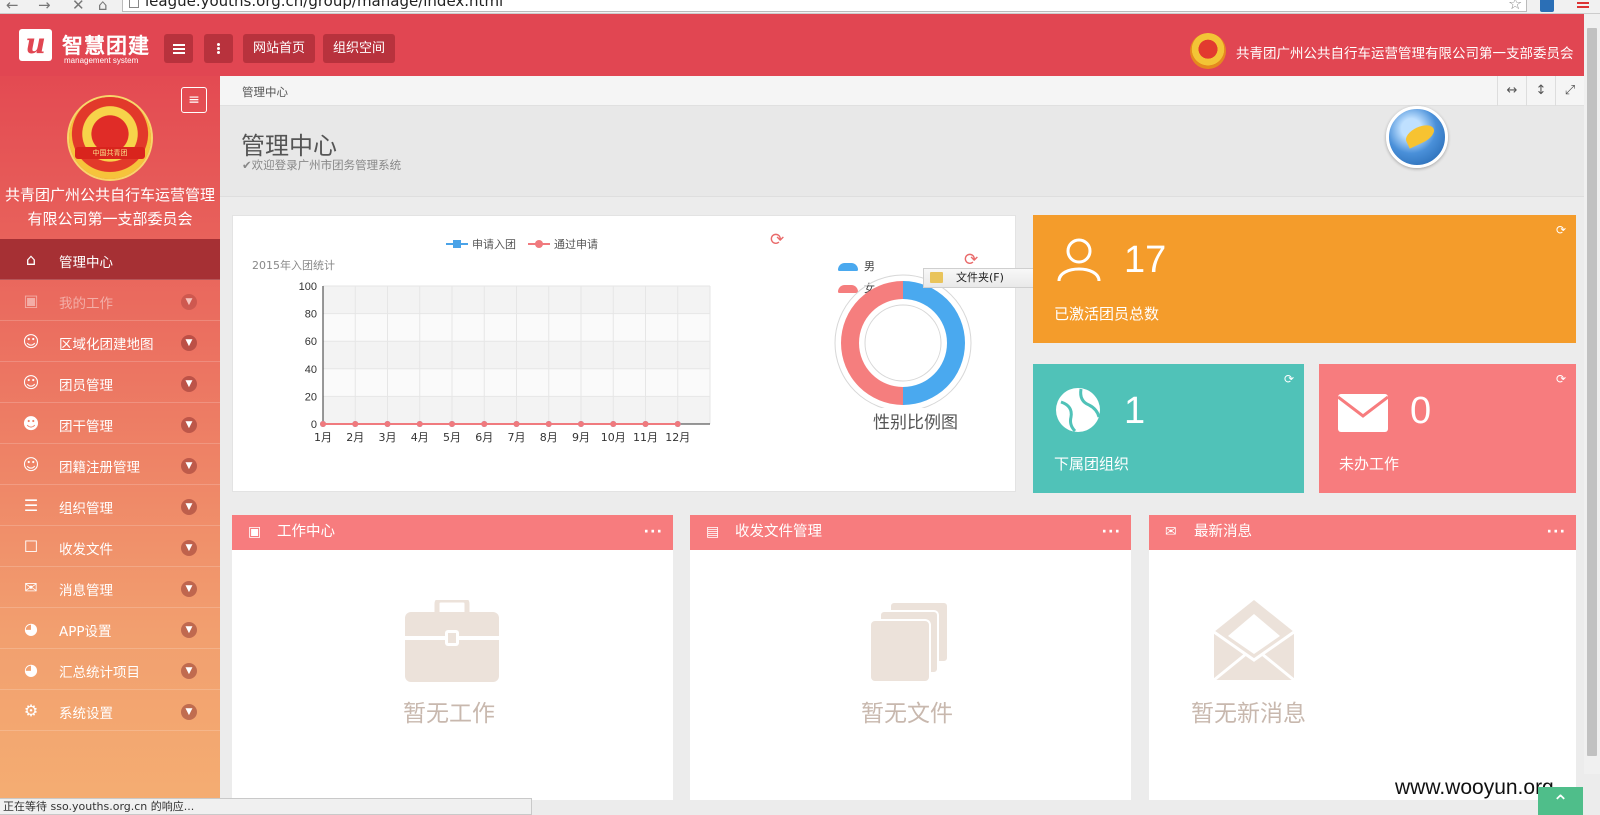 Image resolution: width=1600 pixels, height=815 pixels. I want to click on home-icon: ⌂, so click(103, 6).